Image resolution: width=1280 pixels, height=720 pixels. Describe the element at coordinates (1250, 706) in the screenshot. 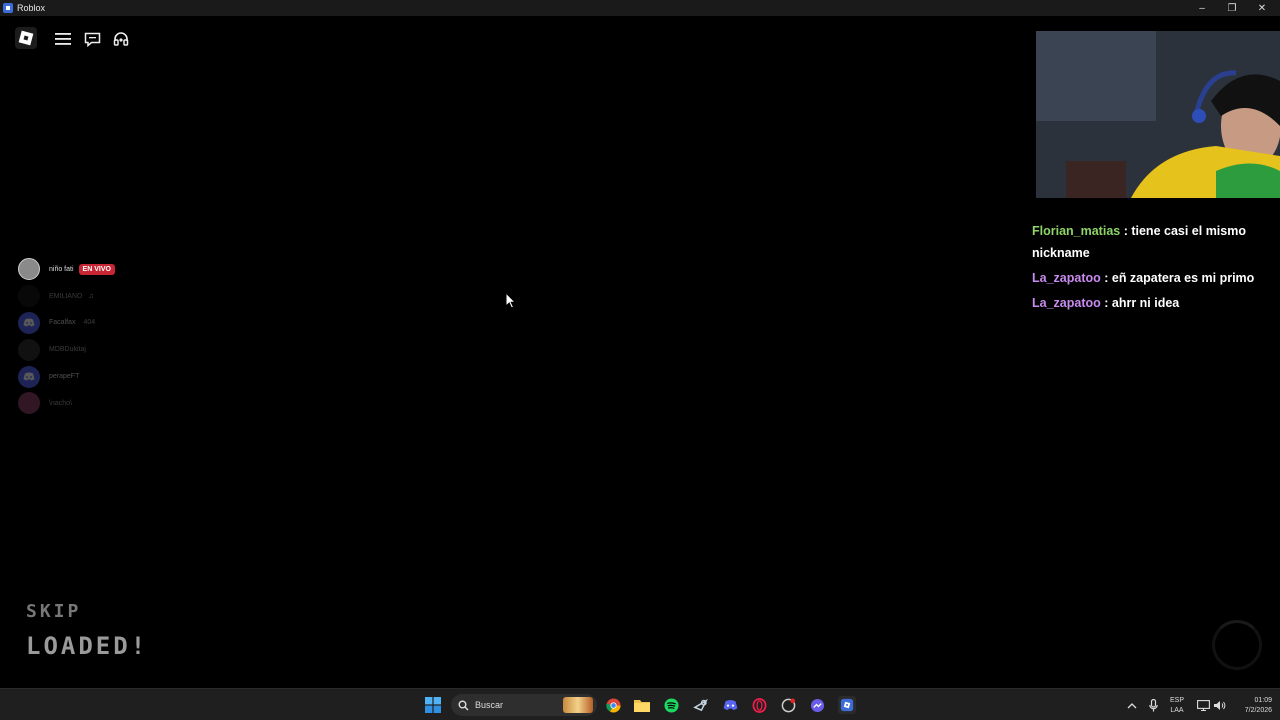

I see `clock: 01:09 7/2/2026` at that location.